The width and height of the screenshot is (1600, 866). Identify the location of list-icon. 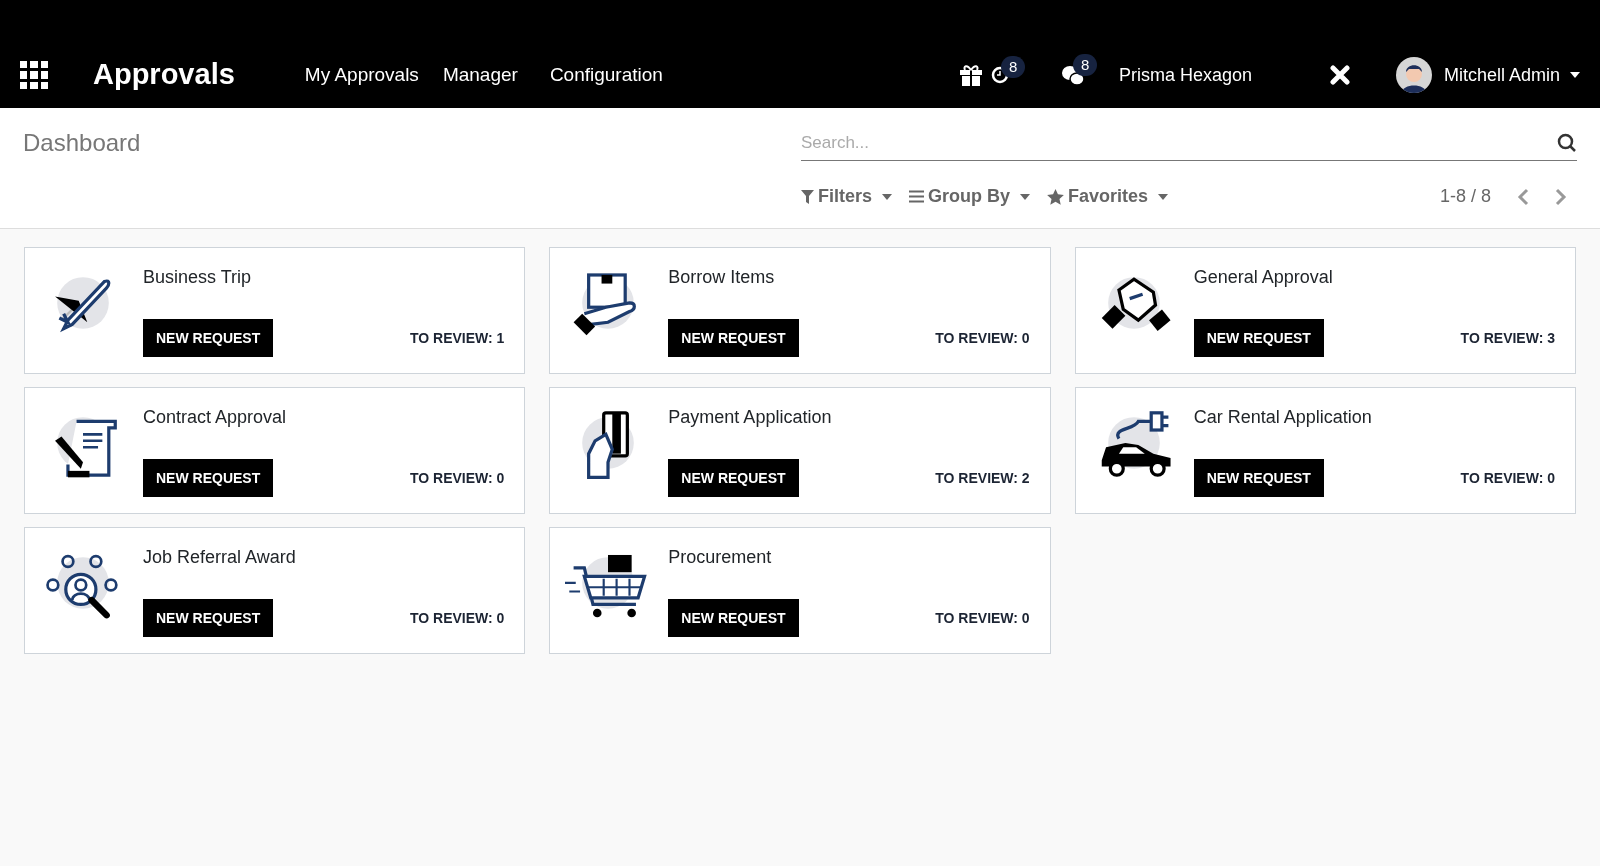
(917, 196).